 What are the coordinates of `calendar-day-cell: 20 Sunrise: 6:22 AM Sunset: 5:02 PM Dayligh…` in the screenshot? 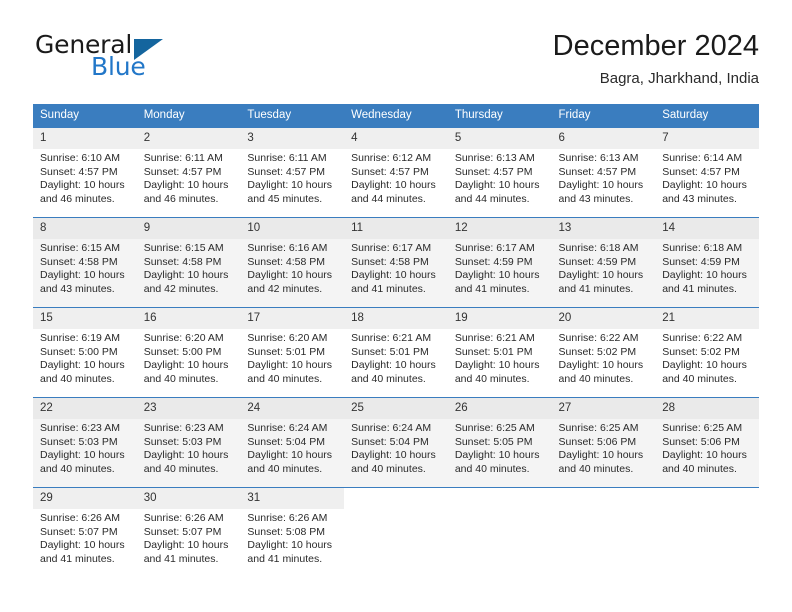 It's located at (603, 352).